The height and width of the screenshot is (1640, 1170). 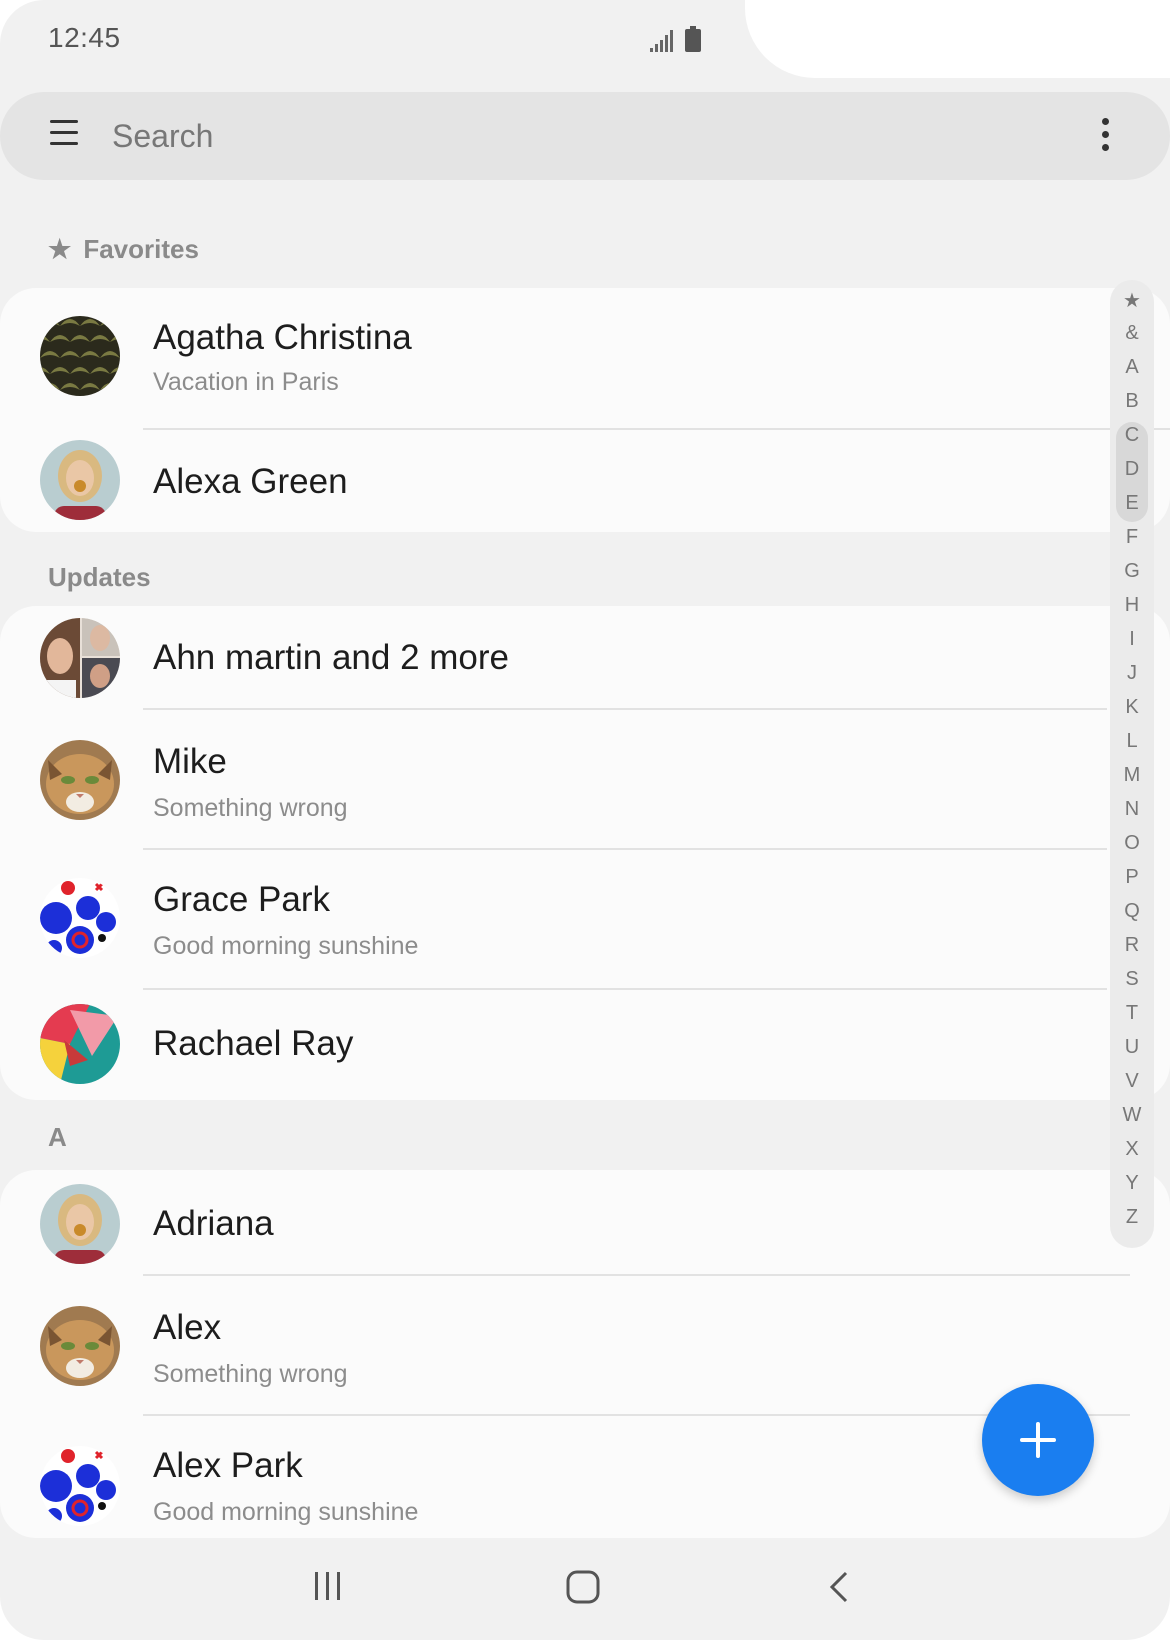 I want to click on index-letter: J, so click(x=1132, y=673).